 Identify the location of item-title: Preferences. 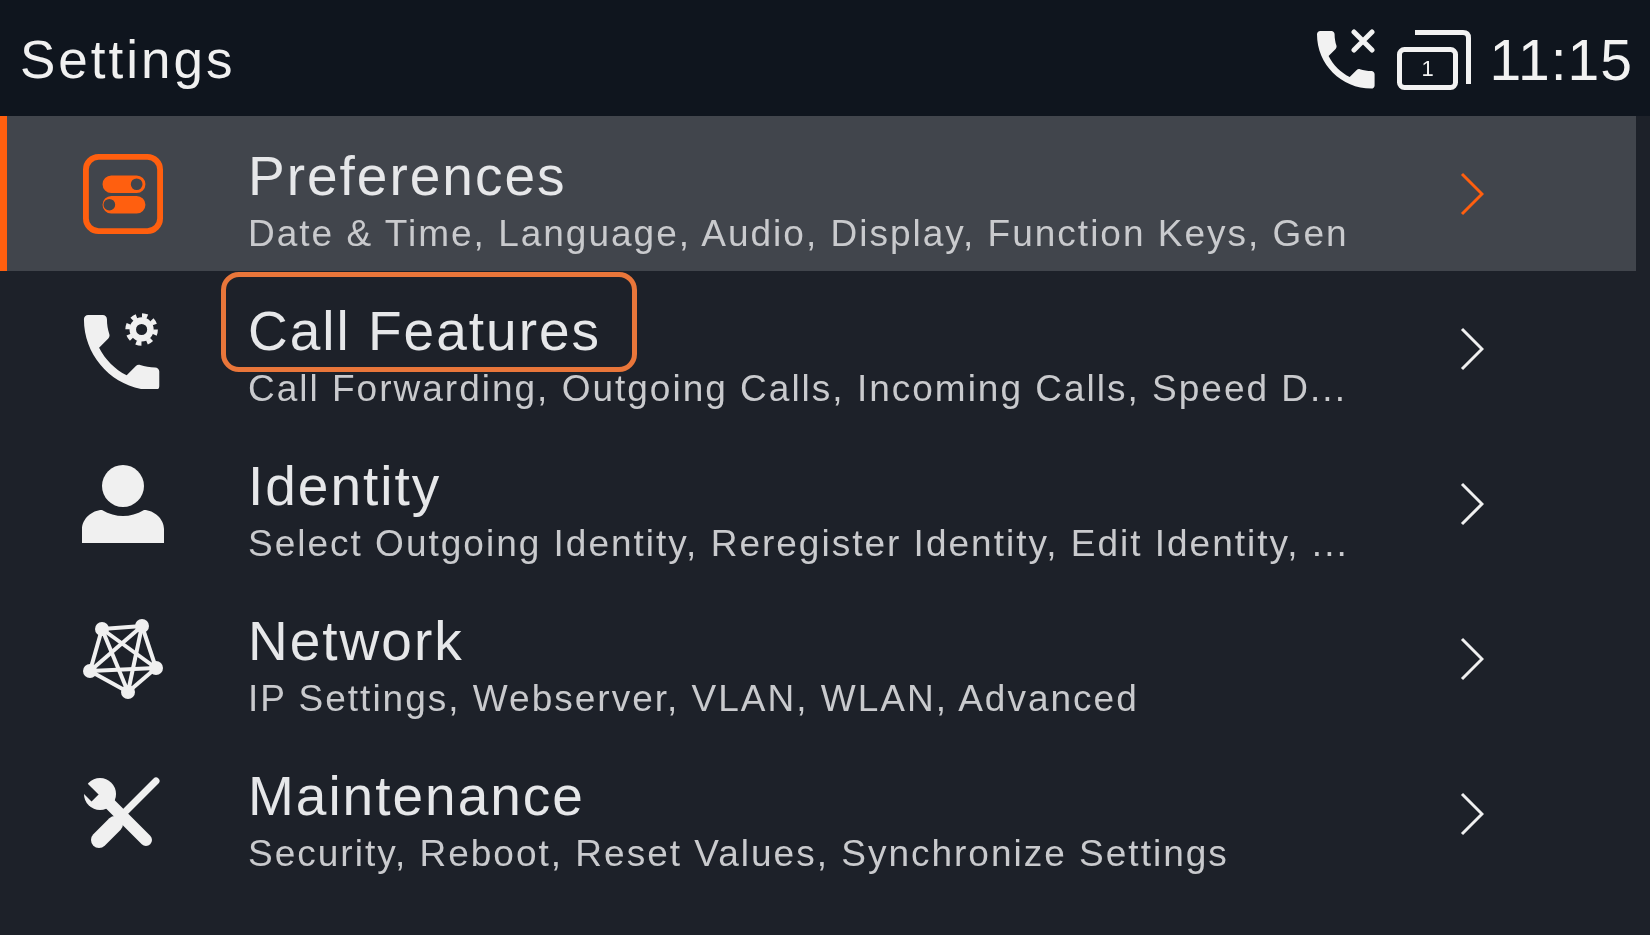
(407, 176).